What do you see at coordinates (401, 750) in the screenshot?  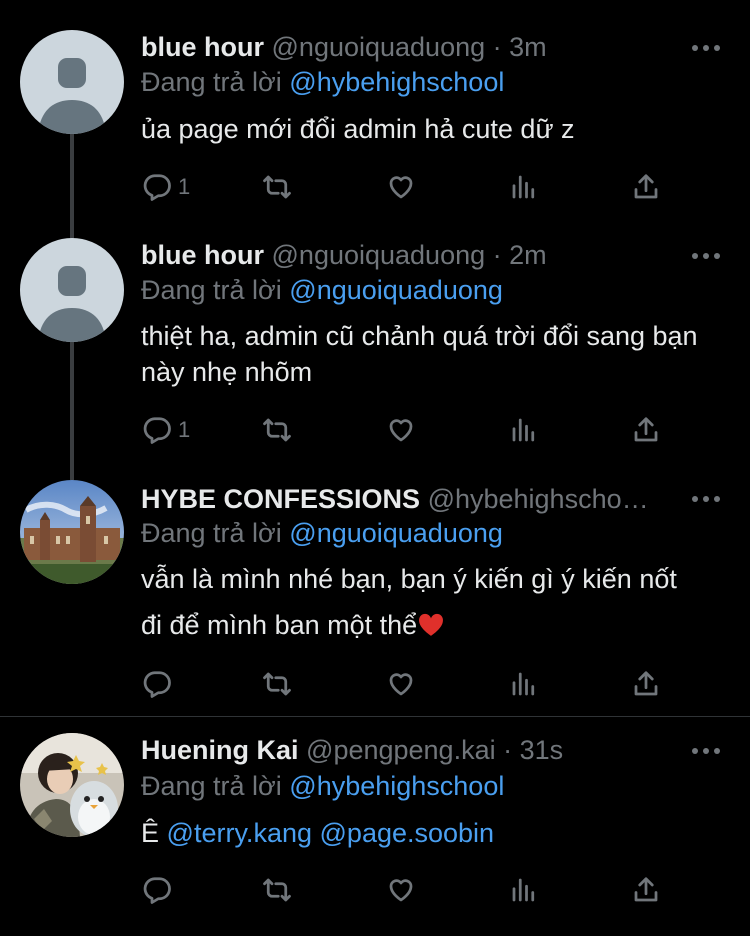 I see `handle: @pengpeng.kai` at bounding box center [401, 750].